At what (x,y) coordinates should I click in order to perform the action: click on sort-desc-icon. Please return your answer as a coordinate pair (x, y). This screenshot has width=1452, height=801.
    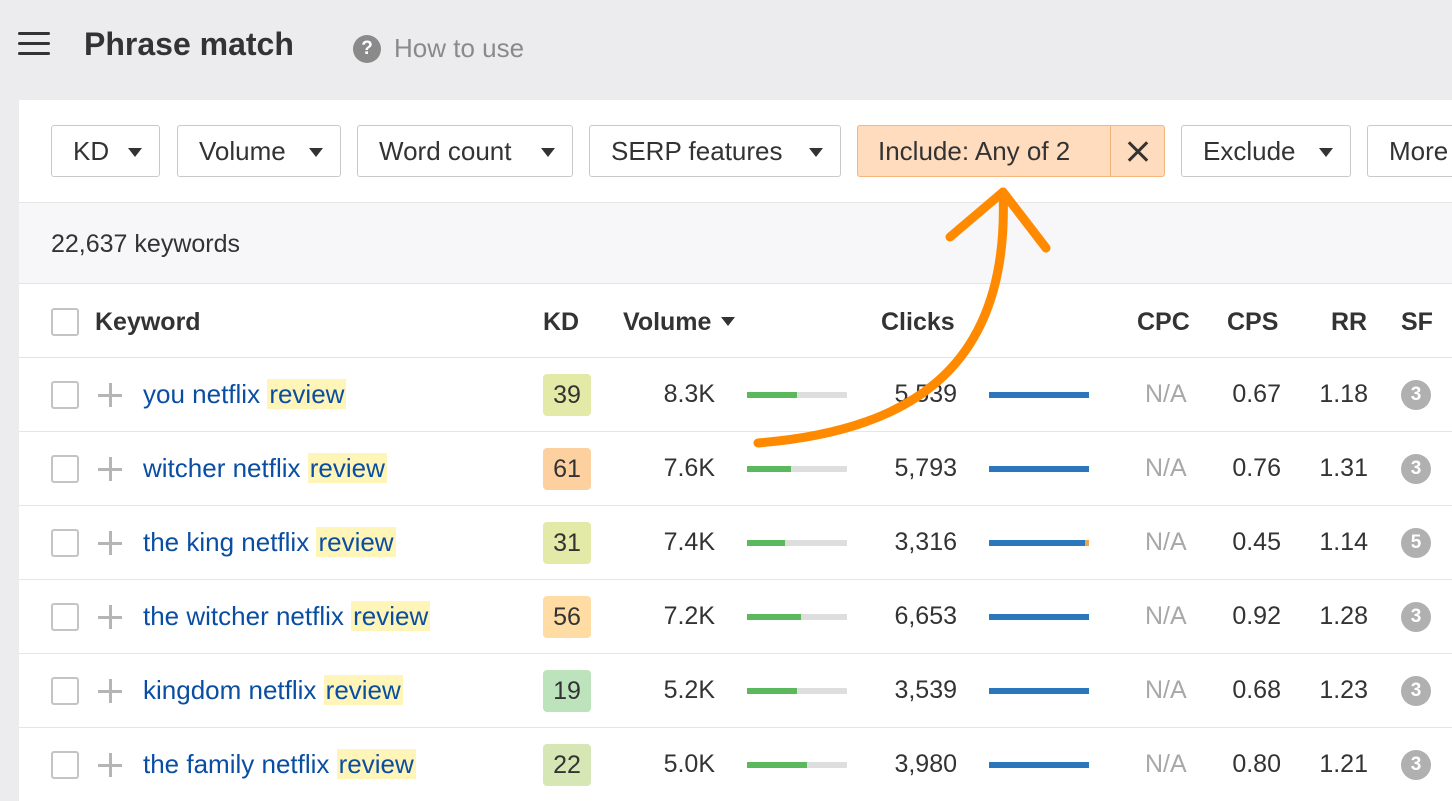
    Looking at the image, I should click on (728, 321).